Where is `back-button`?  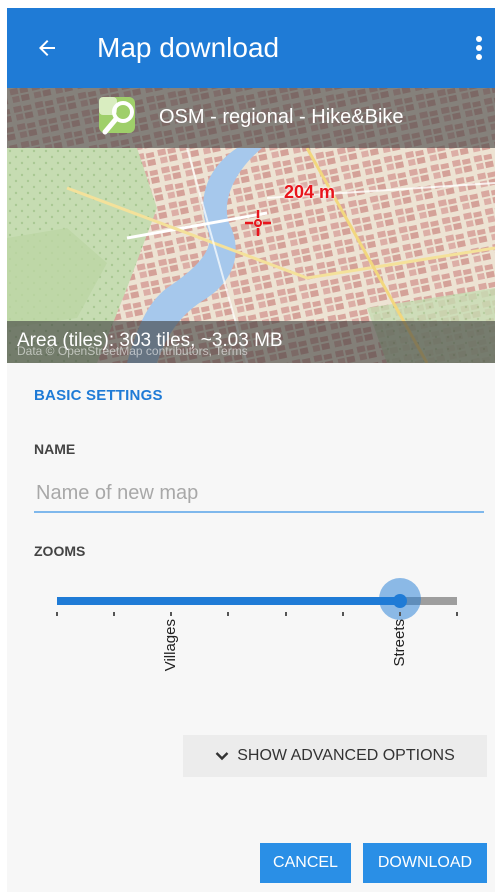
back-button is located at coordinates (47, 48).